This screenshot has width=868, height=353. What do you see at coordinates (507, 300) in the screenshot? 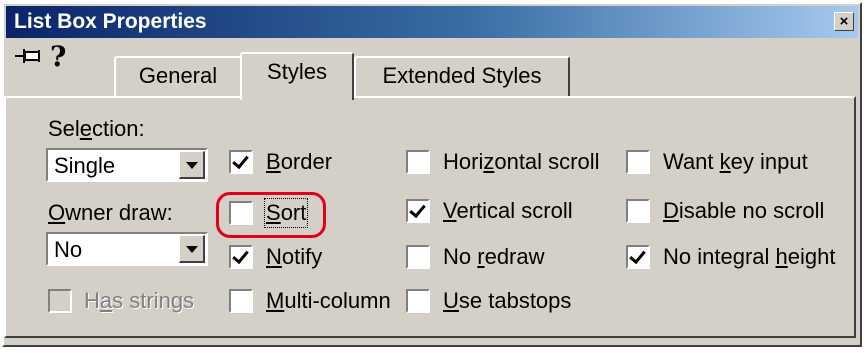
I see `use-tabstops-label: Use tabstops` at bounding box center [507, 300].